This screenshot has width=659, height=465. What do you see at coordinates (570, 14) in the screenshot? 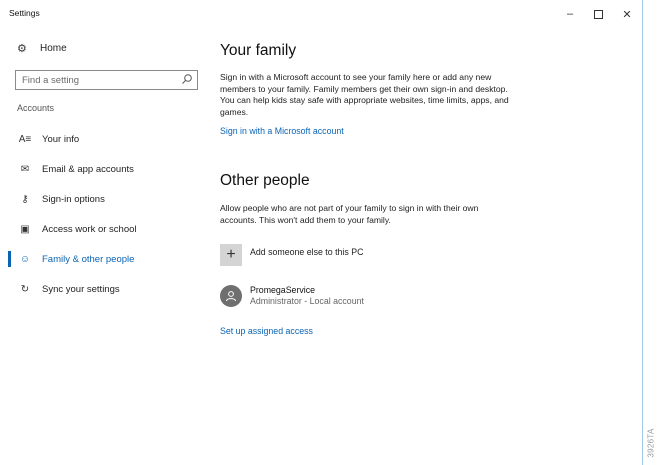
I see `minimize-button: –` at bounding box center [570, 14].